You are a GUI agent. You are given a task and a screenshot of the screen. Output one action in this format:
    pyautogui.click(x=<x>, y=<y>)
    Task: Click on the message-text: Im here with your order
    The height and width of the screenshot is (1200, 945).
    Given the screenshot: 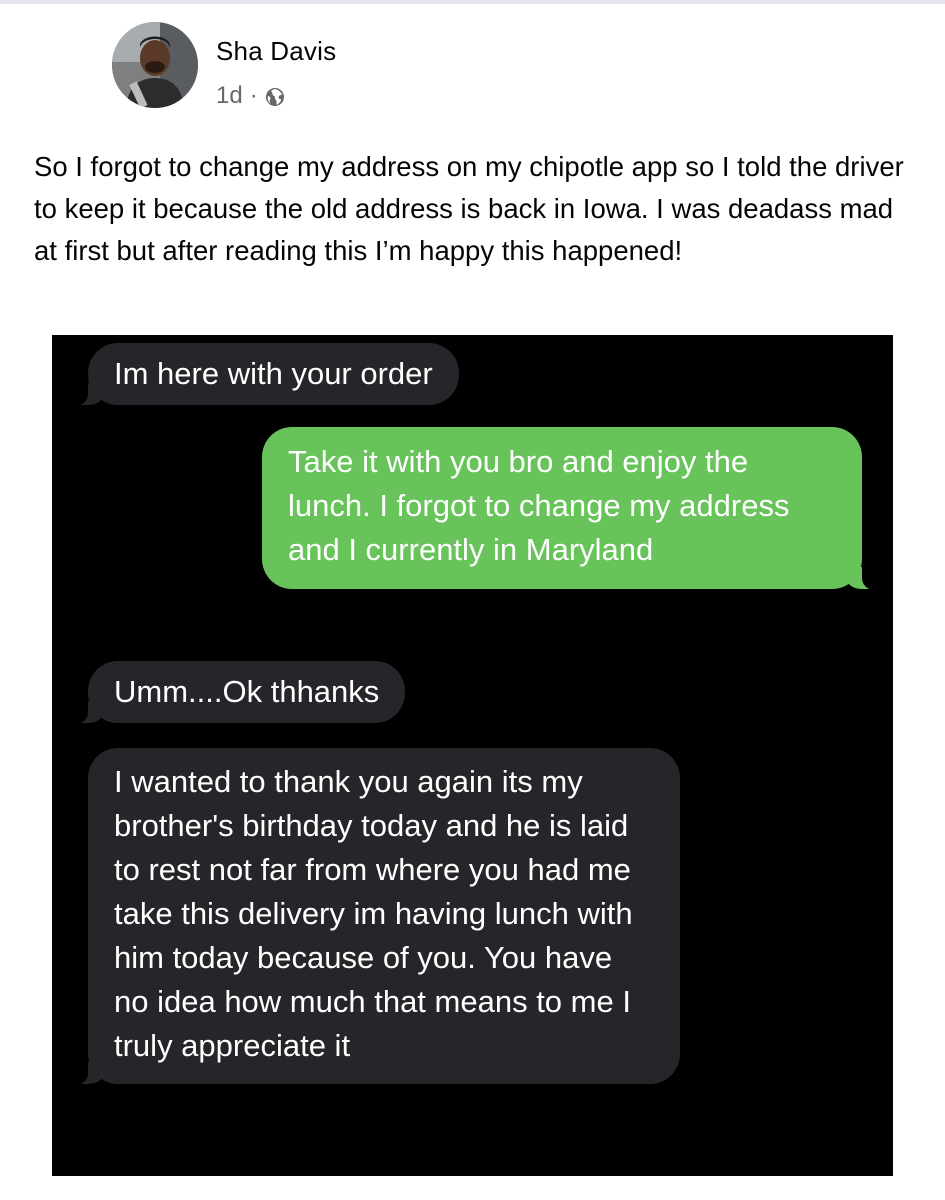 What is the action you would take?
    pyautogui.click(x=273, y=373)
    